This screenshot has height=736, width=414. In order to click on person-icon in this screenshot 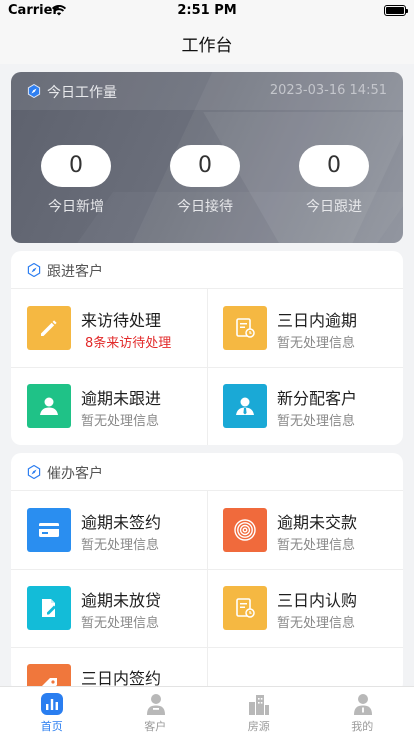, I will do `click(49, 406)`.